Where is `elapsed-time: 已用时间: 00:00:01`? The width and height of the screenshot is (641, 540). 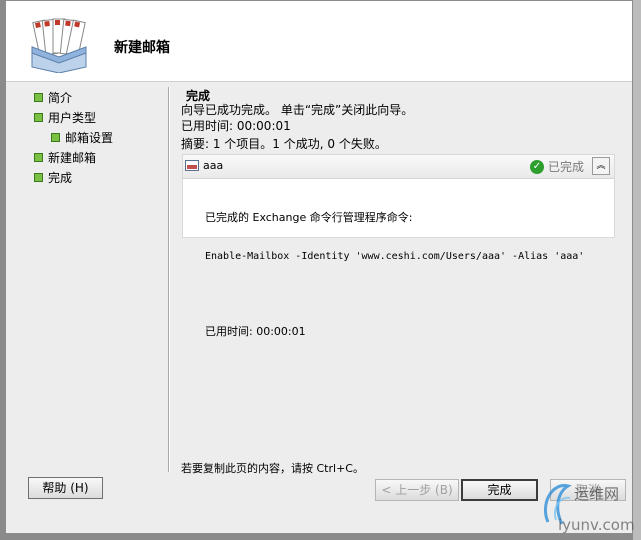
elapsed-time: 已用时间: 00:00:01 is located at coordinates (236, 126).